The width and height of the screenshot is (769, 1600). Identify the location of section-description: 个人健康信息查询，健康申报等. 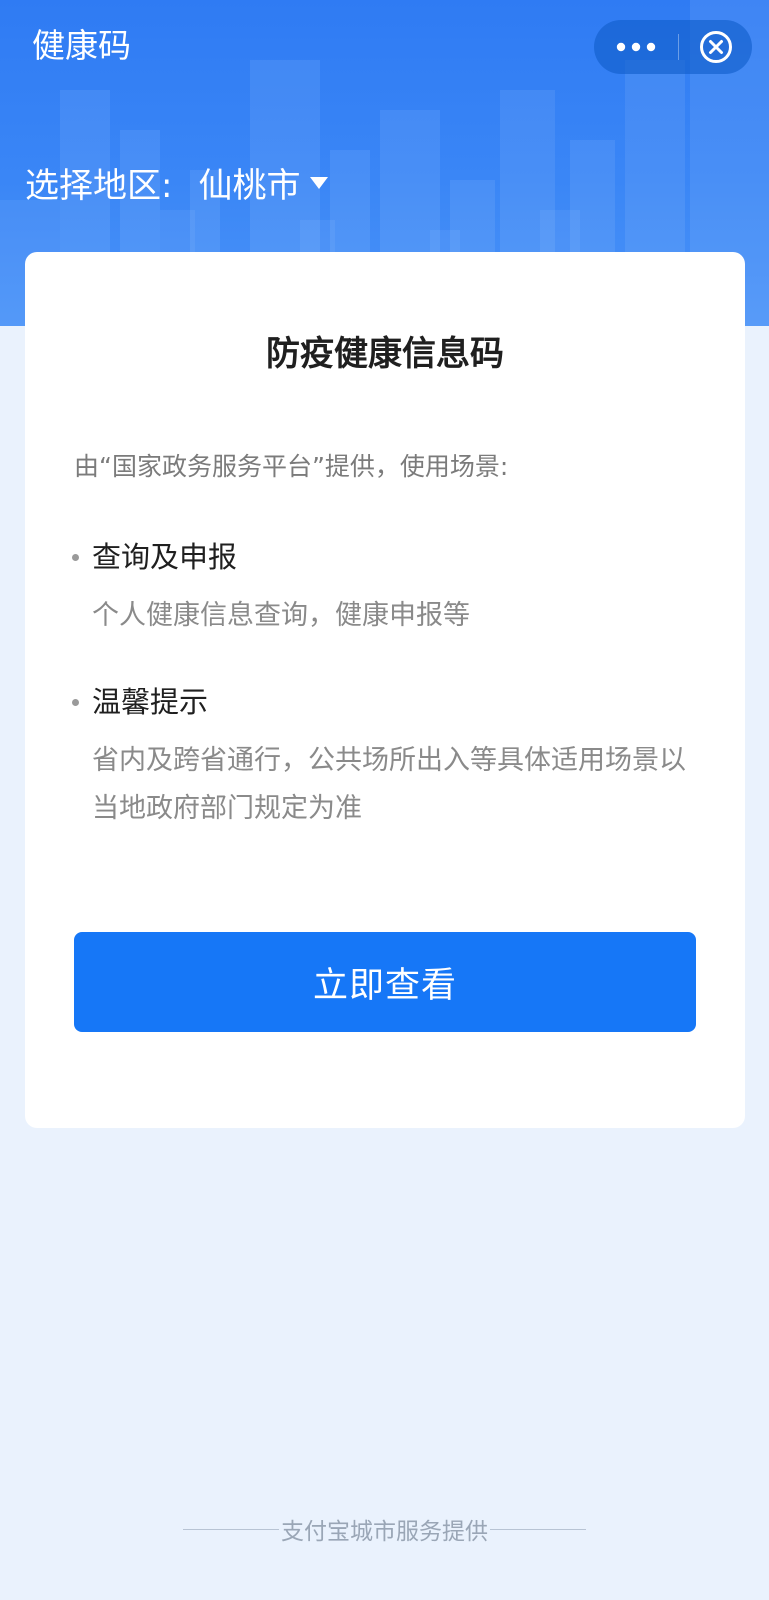
(281, 615).